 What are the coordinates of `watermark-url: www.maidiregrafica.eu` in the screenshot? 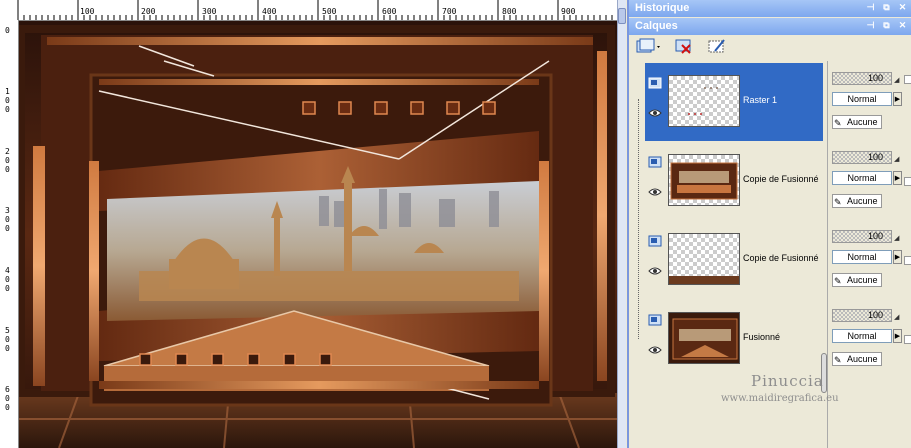 It's located at (780, 398).